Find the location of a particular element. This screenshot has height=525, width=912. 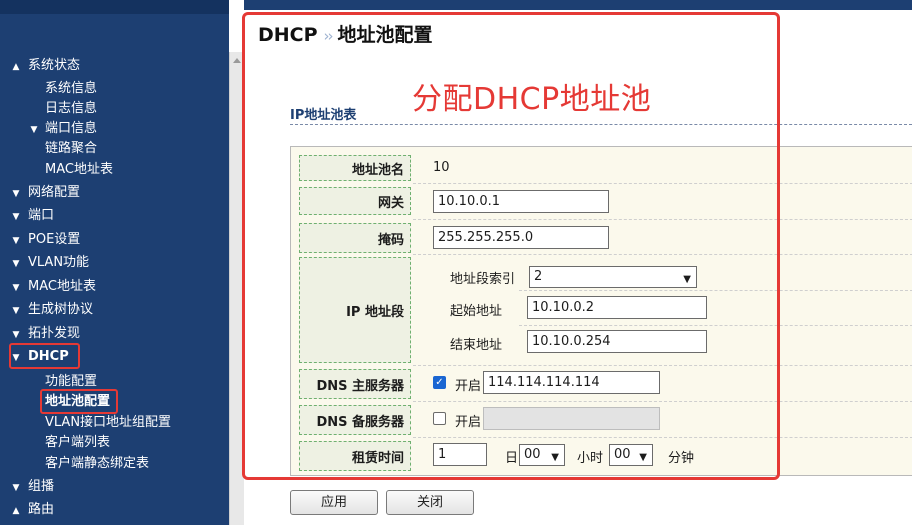

lease-days-input: 1 is located at coordinates (460, 454).